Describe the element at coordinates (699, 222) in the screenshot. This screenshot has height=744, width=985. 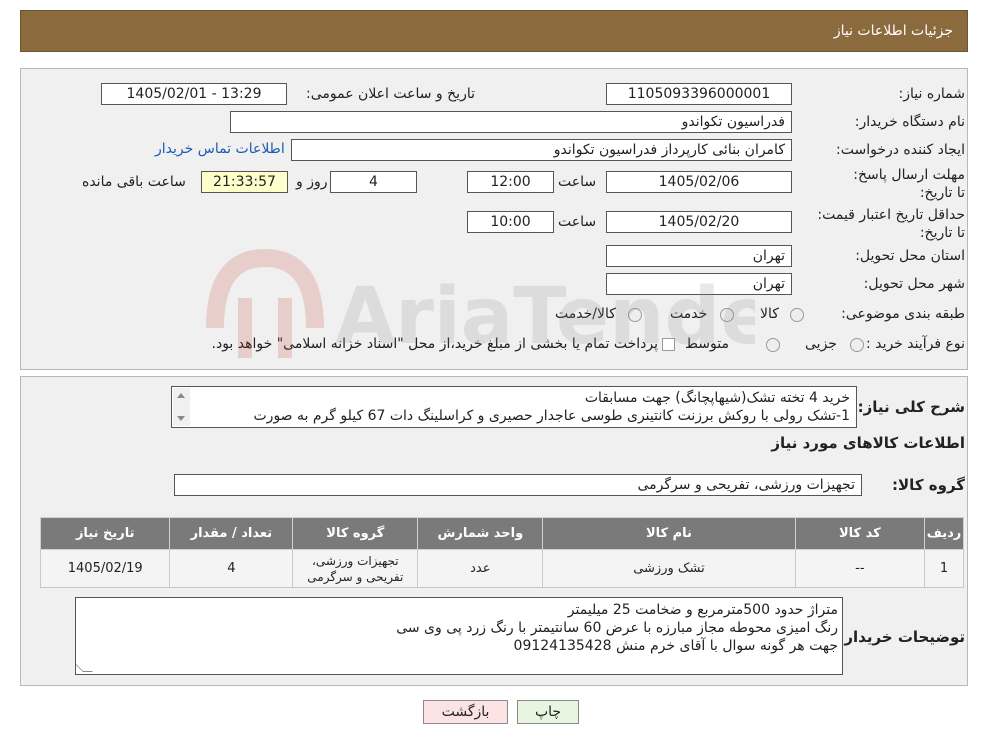
I see `validity-date-field: 1405/02/20` at that location.